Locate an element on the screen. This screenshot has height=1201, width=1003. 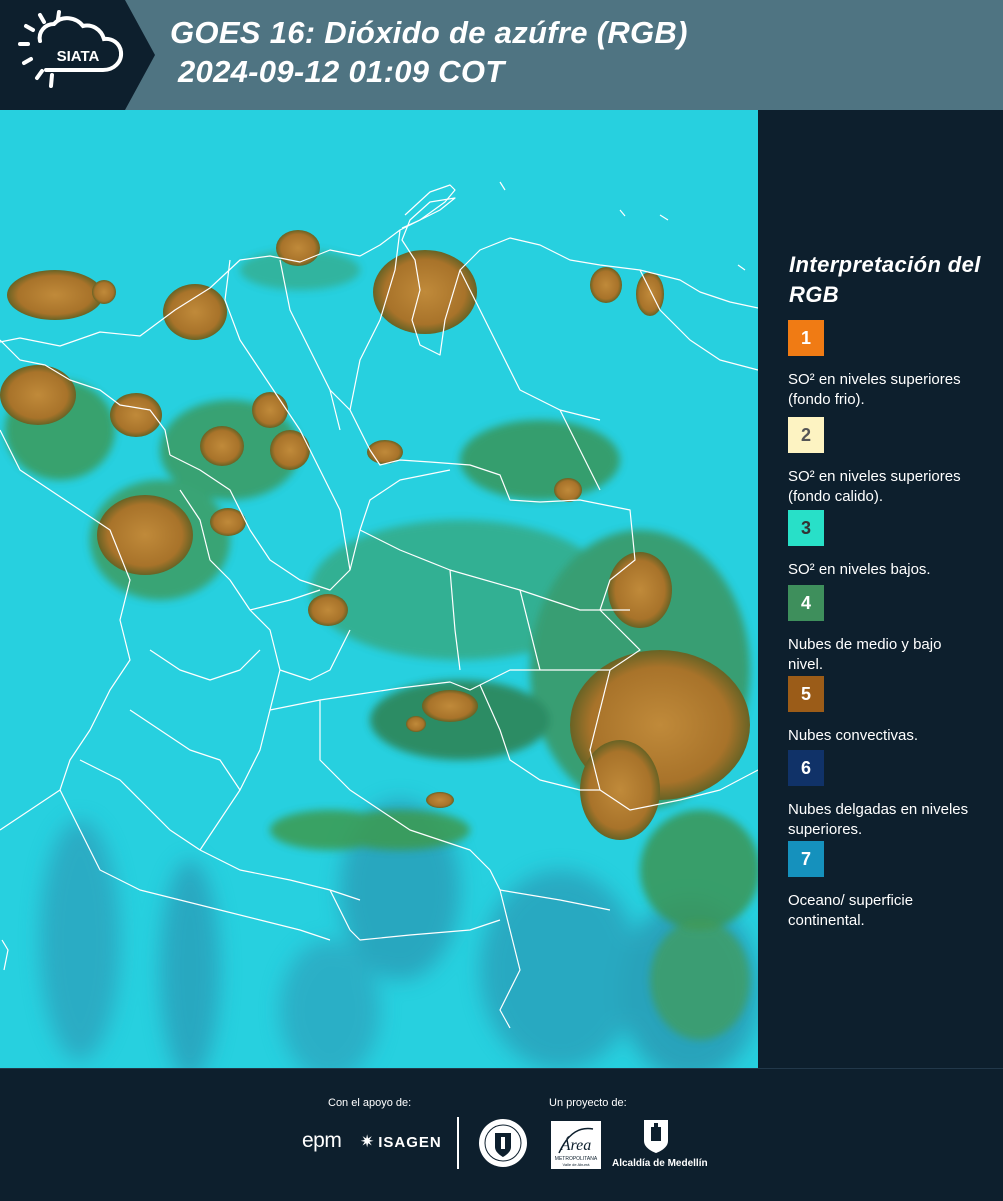
legend-swatch: 1 is located at coordinates (806, 338).